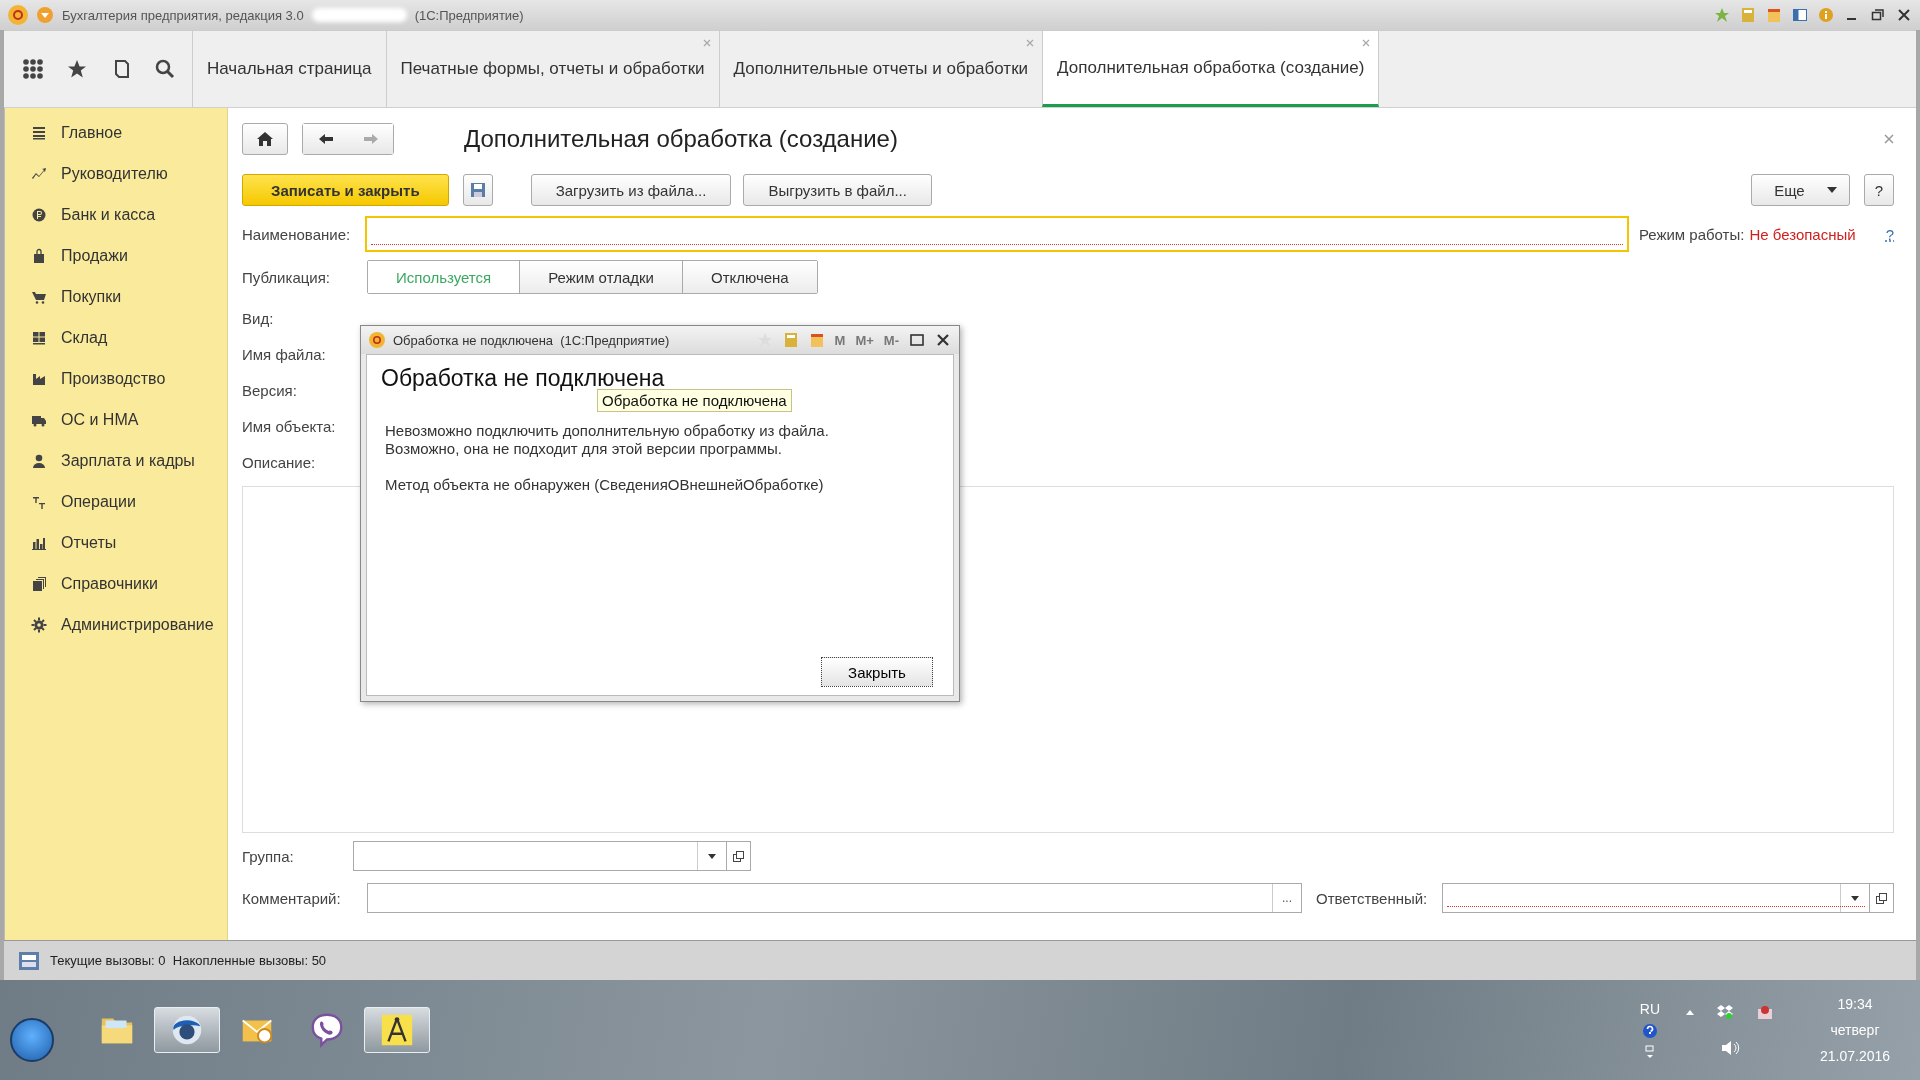 The width and height of the screenshot is (1920, 1080). What do you see at coordinates (114, 173) in the screenshot?
I see `sidebar-item: Руководителю` at bounding box center [114, 173].